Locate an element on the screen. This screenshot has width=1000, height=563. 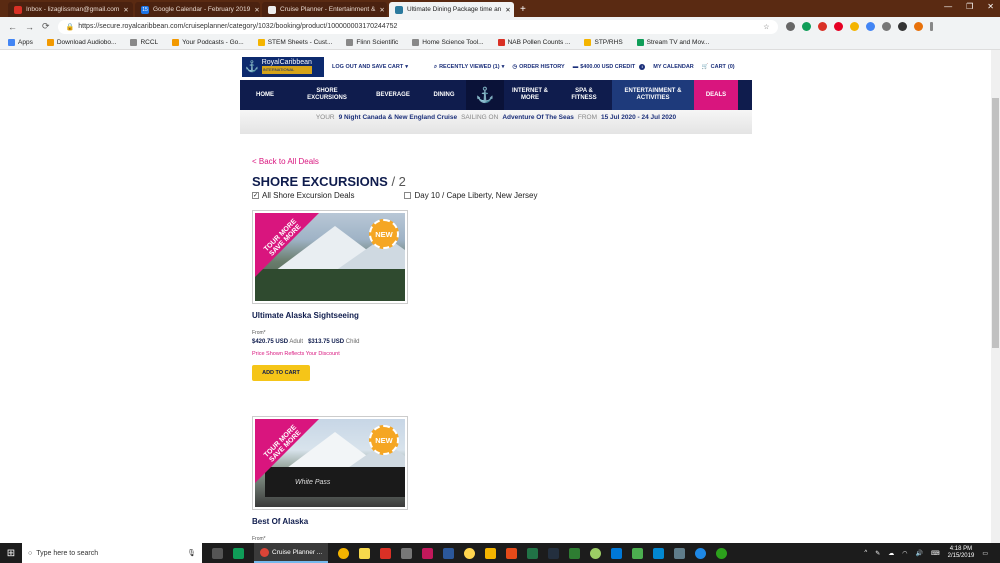
tennis-icon is located at coordinates (596, 553).